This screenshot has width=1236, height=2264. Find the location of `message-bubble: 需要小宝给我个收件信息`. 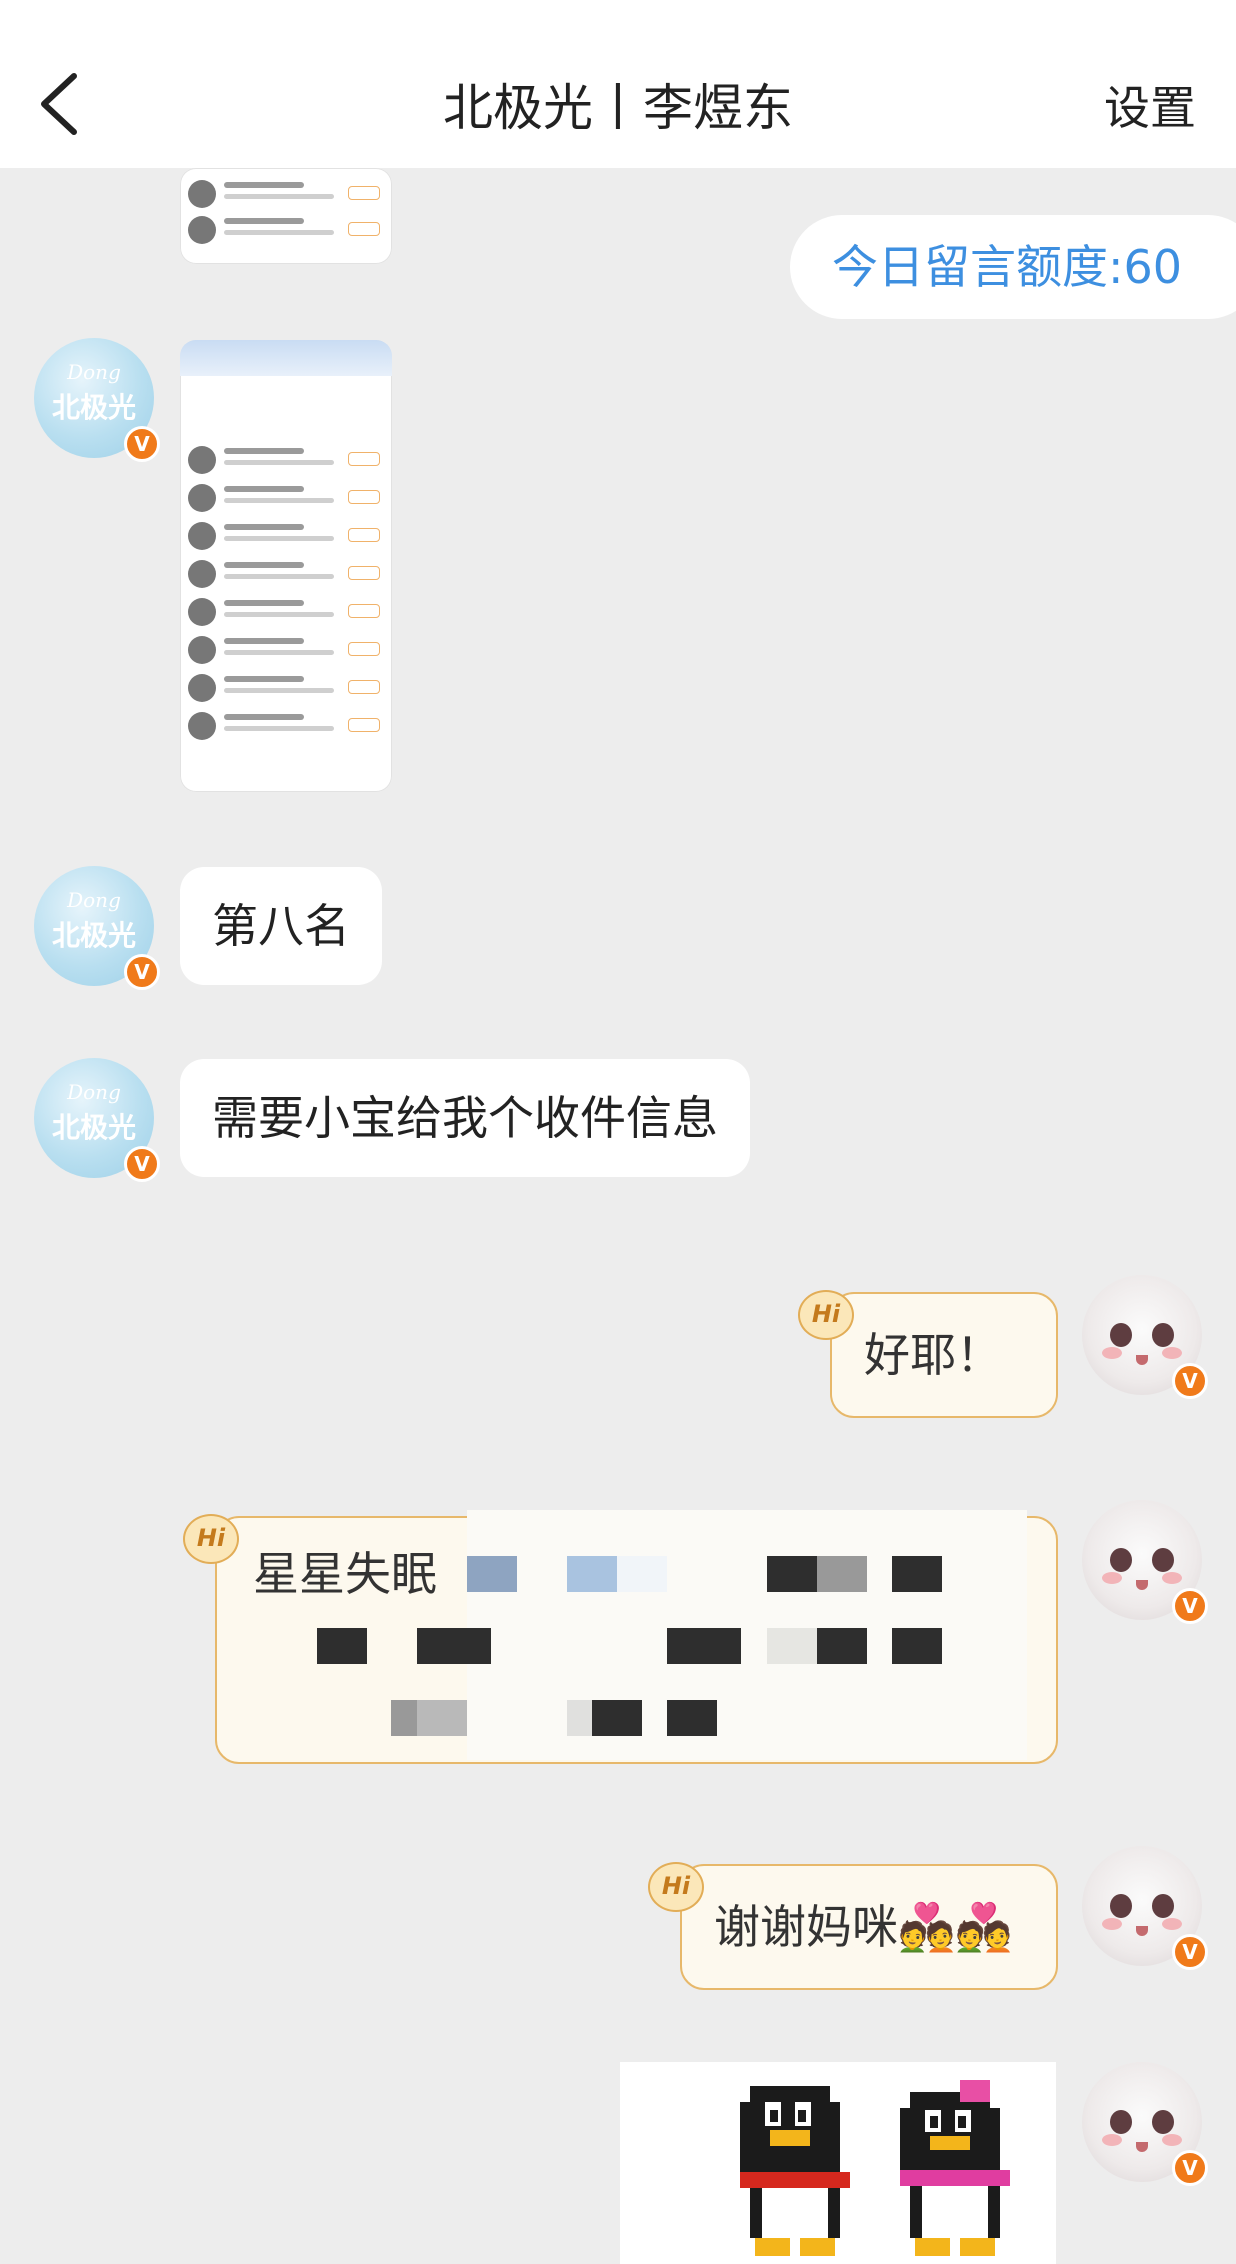

message-bubble: 需要小宝给我个收件信息 is located at coordinates (465, 1118).